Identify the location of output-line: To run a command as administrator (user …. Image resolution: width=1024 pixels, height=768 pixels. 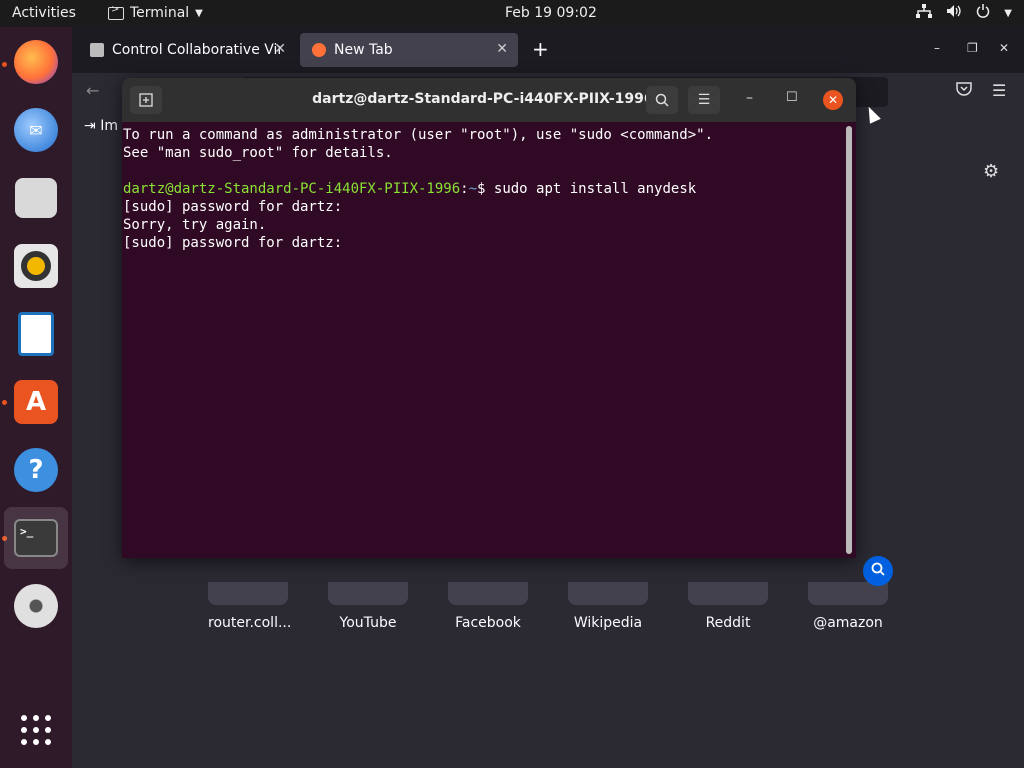
(418, 135).